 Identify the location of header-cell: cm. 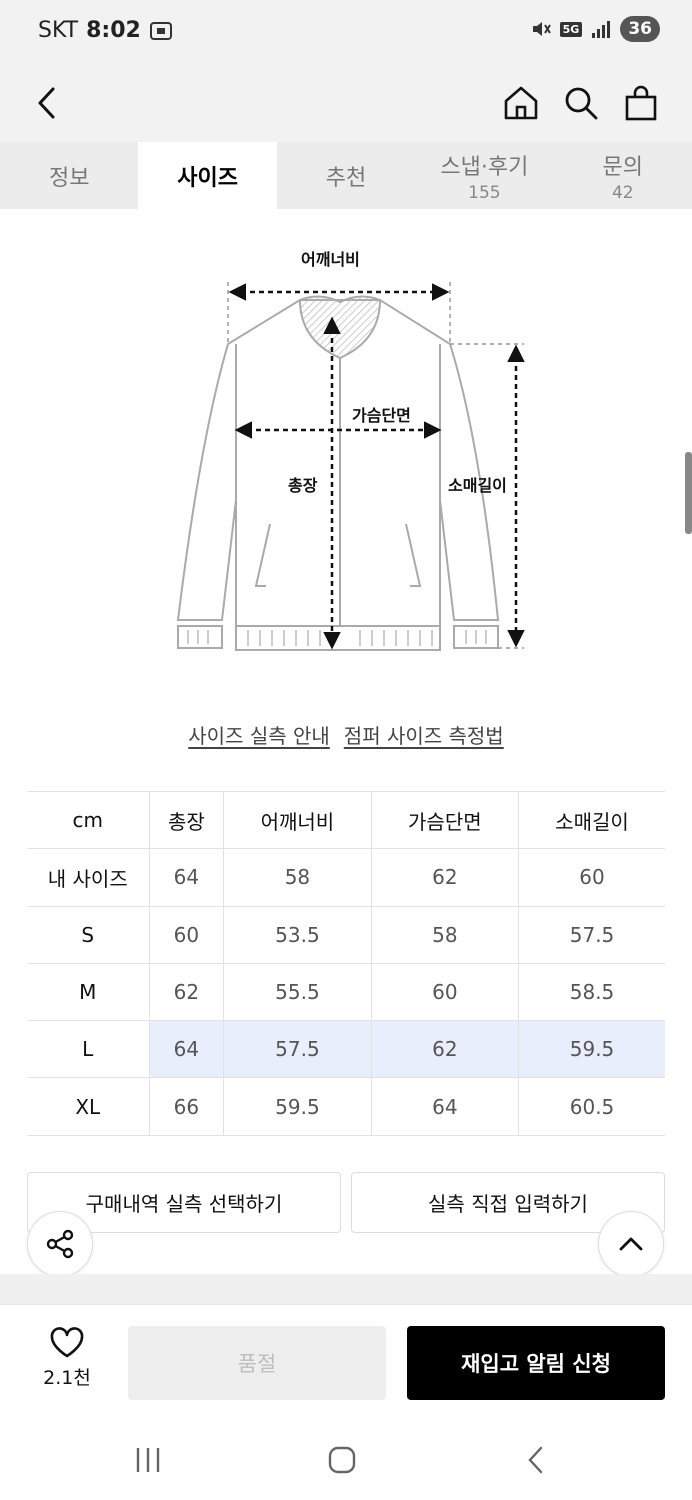
(88, 820).